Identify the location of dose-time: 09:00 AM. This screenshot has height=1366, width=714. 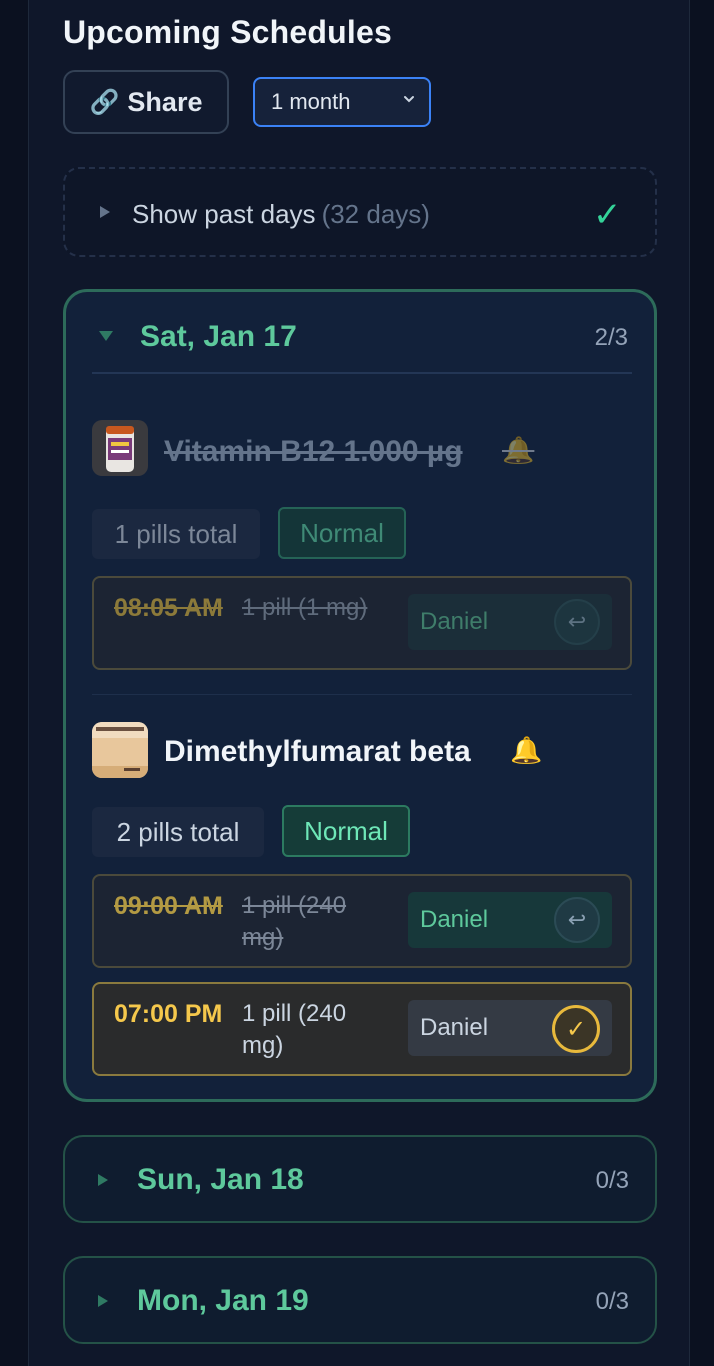
(168, 906).